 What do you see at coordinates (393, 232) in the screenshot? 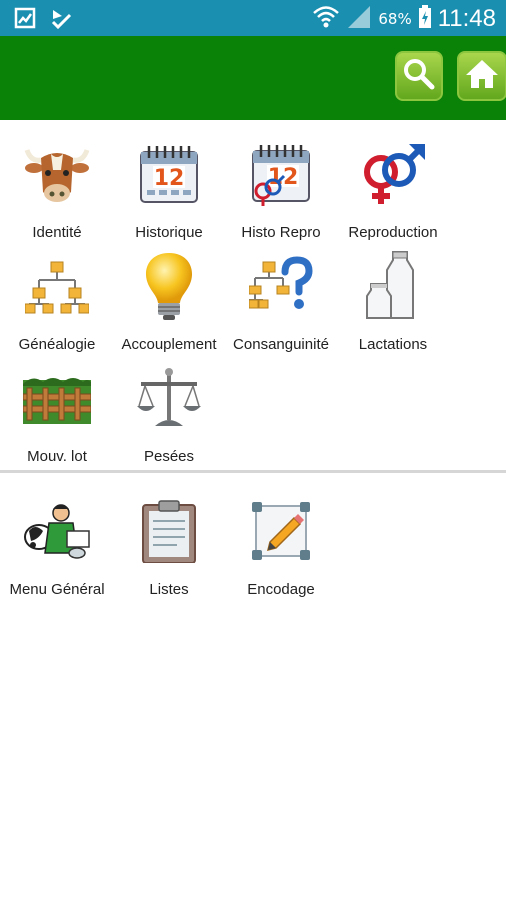
I see `menu-reproduction-label: Reproduction` at bounding box center [393, 232].